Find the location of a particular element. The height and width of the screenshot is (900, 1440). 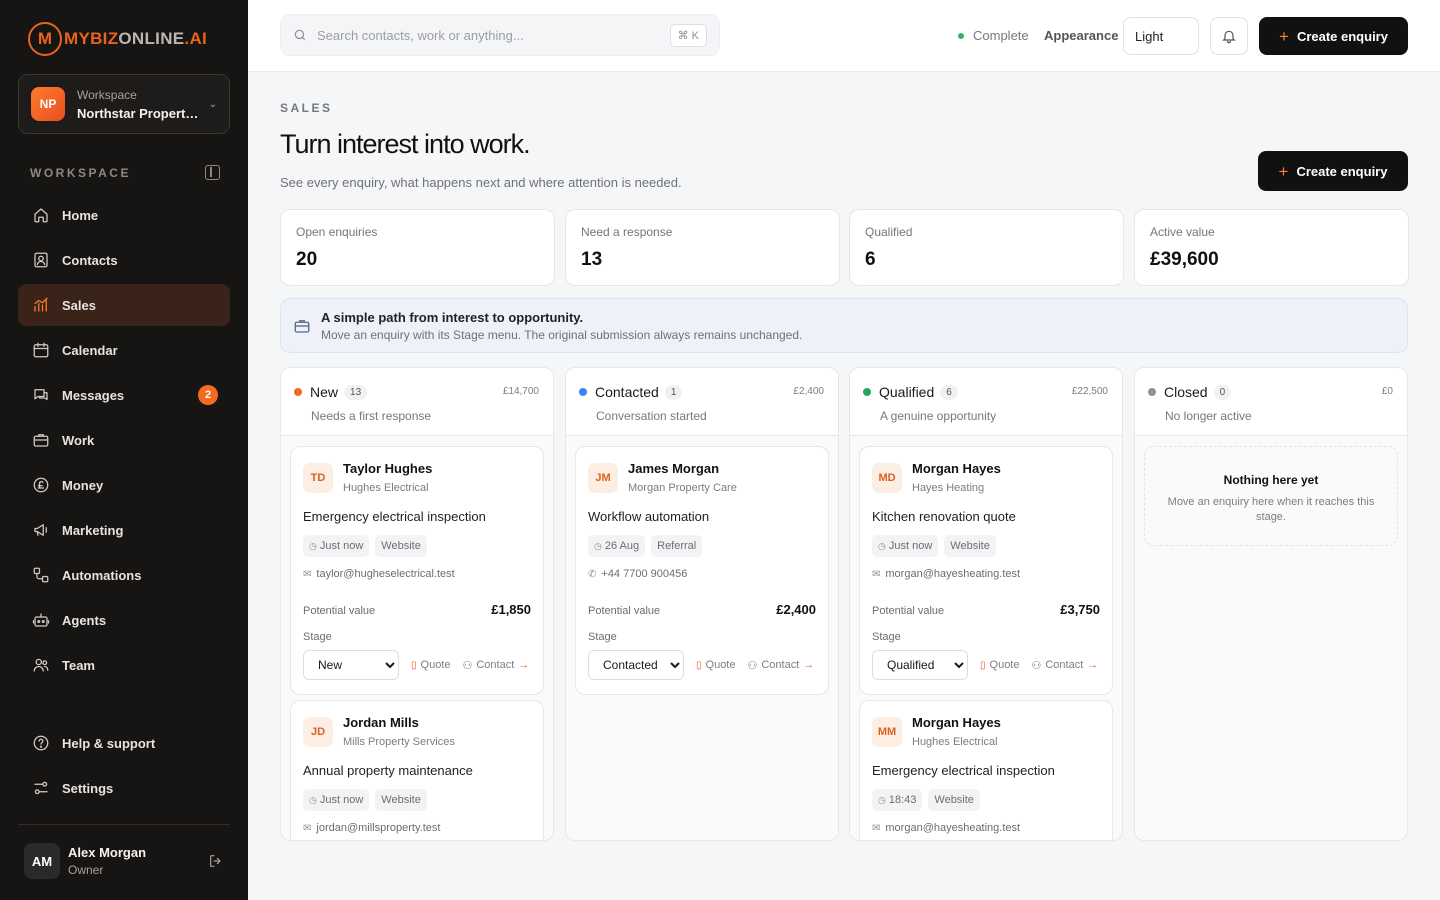

avatar: AM is located at coordinates (42, 861).